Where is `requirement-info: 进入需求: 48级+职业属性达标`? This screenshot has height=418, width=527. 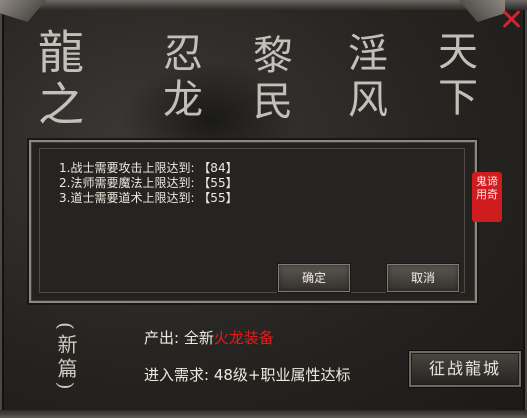 requirement-info: 进入需求: 48级+职业属性达标 is located at coordinates (247, 374).